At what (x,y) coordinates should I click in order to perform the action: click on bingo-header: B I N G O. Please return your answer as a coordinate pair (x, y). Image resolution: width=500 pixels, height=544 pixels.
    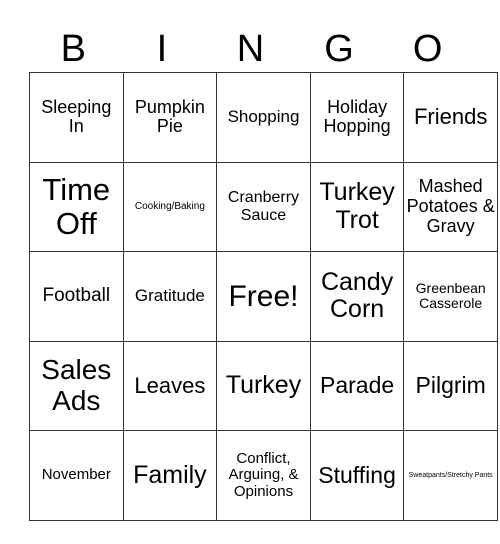
    Looking at the image, I should click on (250, 49).